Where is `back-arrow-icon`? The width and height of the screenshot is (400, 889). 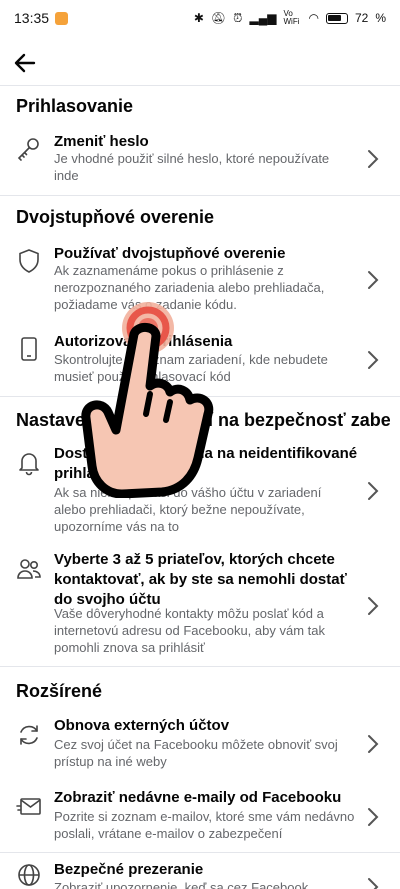
back-arrow-icon is located at coordinates (25, 63).